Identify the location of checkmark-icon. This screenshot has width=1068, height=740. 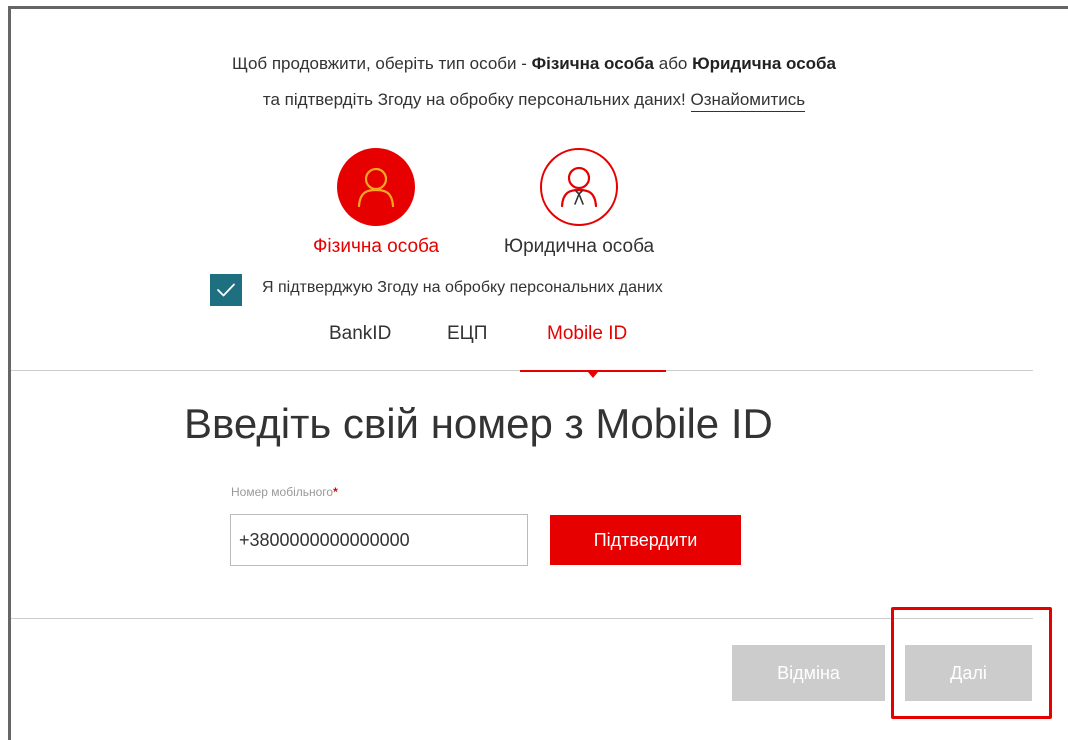
(226, 290).